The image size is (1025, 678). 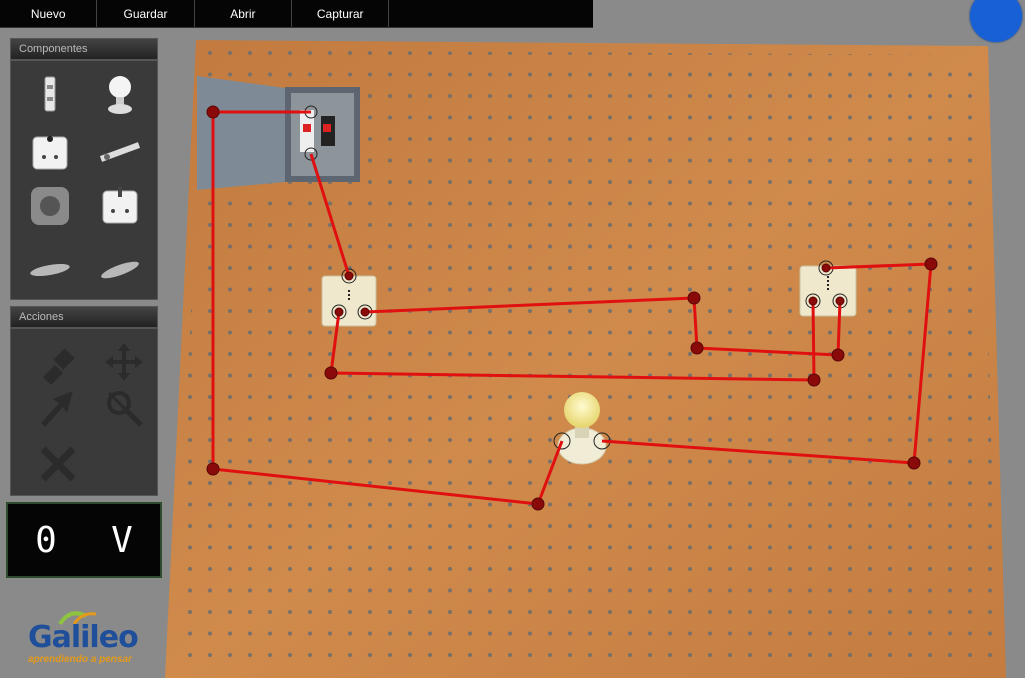 What do you see at coordinates (122, 540) in the screenshot?
I see `voltmeter-unit: V` at bounding box center [122, 540].